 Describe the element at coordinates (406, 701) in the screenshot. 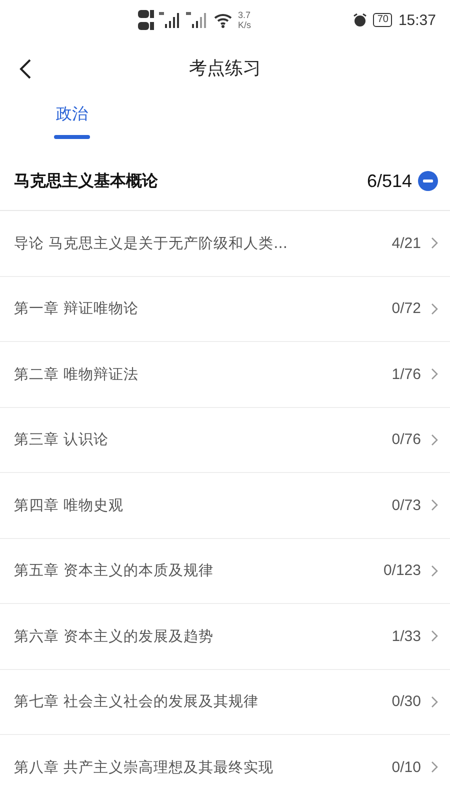

I see `chapter-progress: 0/30` at that location.